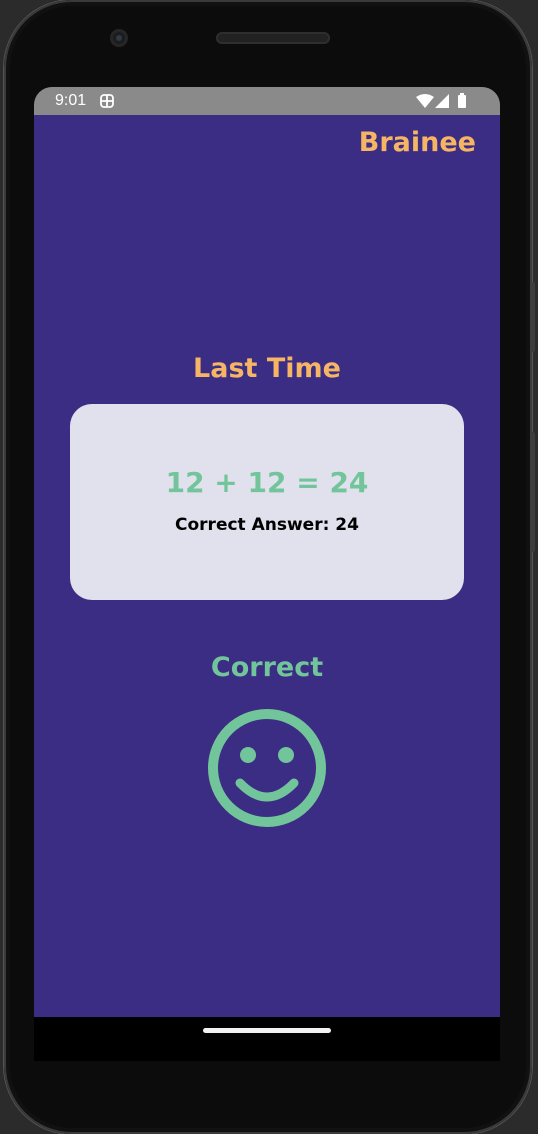 The image size is (538, 1134). What do you see at coordinates (267, 368) in the screenshot?
I see `section-title: Last Time` at bounding box center [267, 368].